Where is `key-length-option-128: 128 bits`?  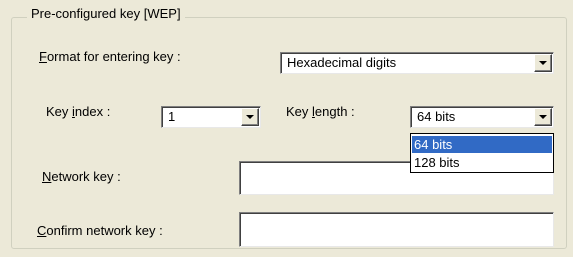
key-length-option-128: 128 bits is located at coordinates (482, 162).